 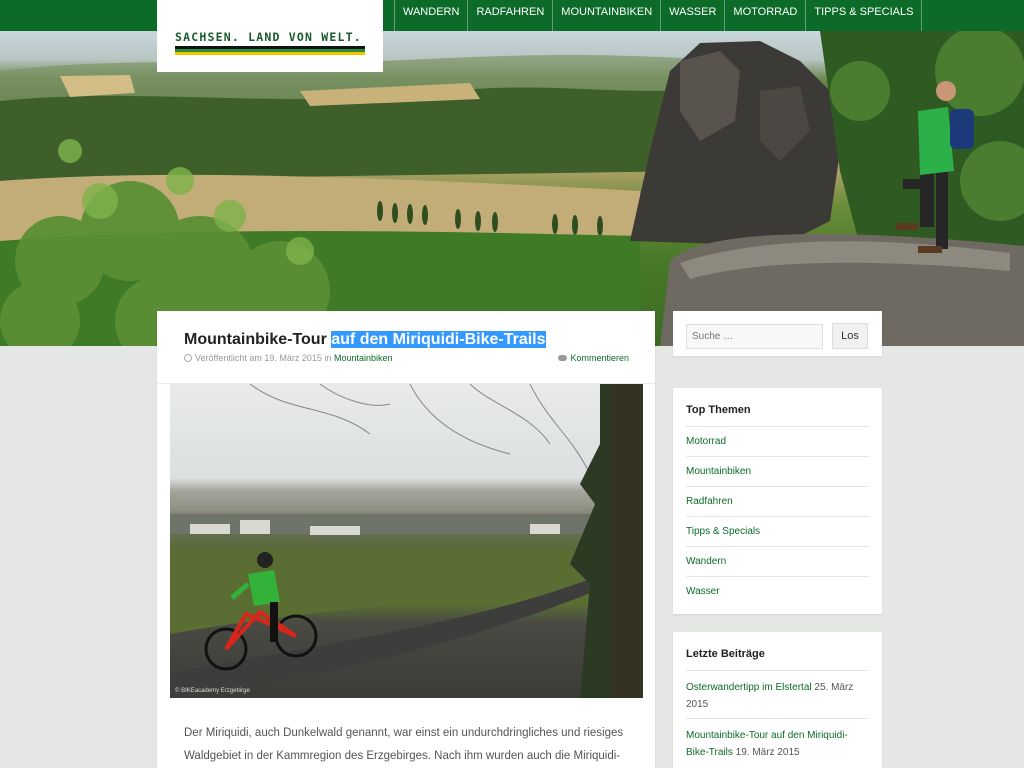 I want to click on top-topics-title: Top Themen, so click(x=718, y=410).